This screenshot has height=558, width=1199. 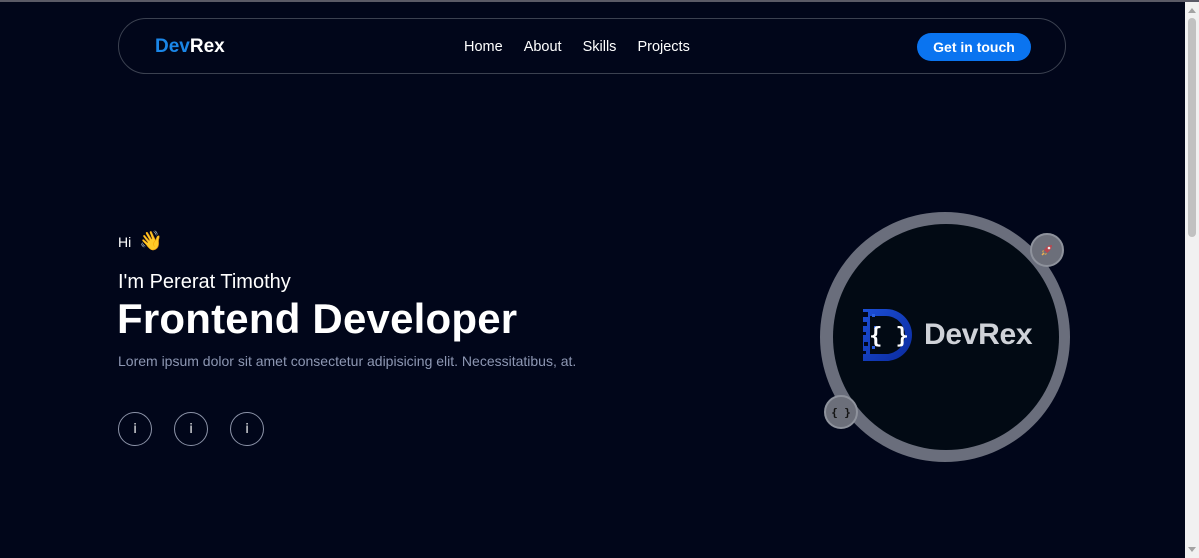 I want to click on code-braces-icon: { }, so click(x=841, y=412).